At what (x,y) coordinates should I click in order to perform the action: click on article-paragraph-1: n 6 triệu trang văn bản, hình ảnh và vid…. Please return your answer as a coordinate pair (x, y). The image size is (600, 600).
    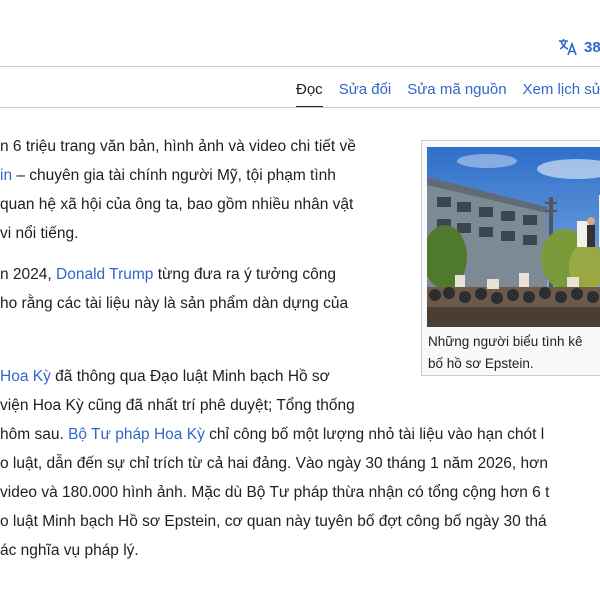
    Looking at the image, I should click on (178, 190).